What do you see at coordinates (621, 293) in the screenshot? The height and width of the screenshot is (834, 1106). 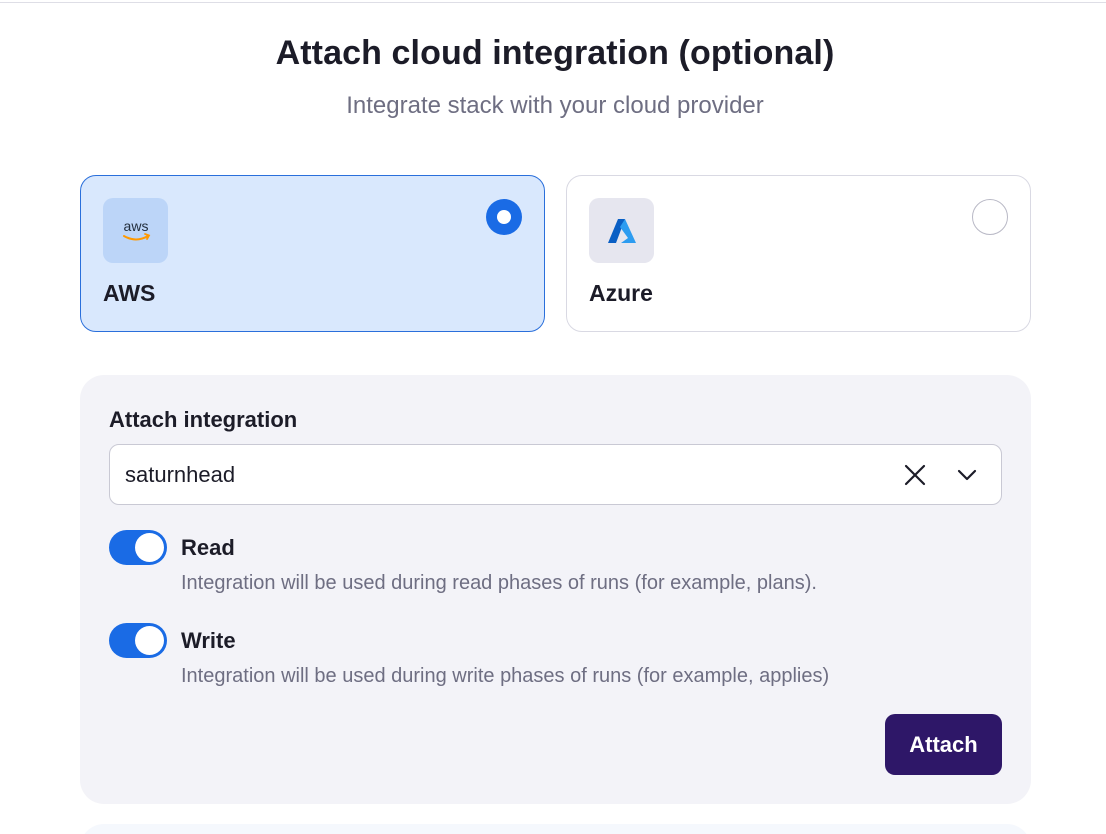 I see `provider-name-azure: Azure` at bounding box center [621, 293].